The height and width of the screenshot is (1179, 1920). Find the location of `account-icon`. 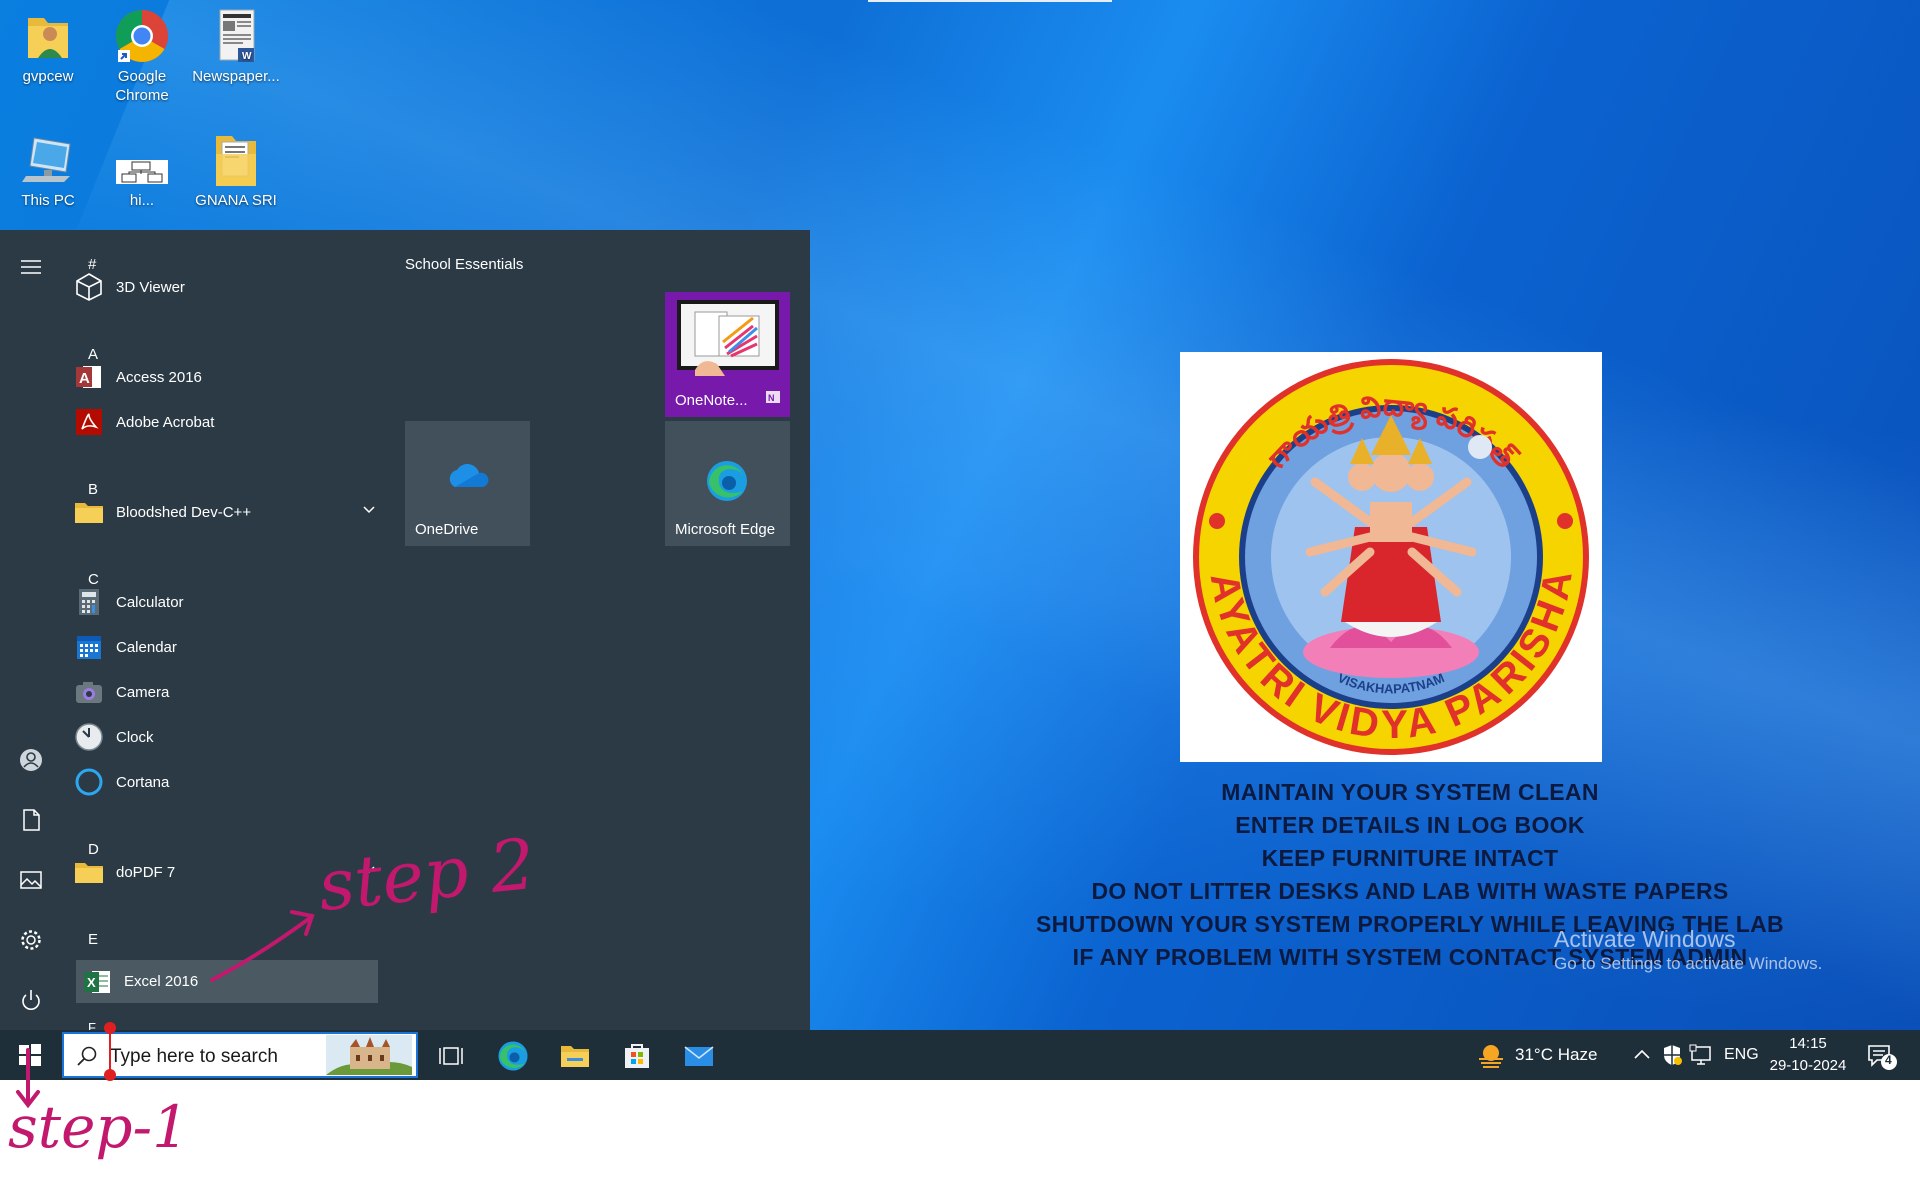

account-icon is located at coordinates (31, 760).